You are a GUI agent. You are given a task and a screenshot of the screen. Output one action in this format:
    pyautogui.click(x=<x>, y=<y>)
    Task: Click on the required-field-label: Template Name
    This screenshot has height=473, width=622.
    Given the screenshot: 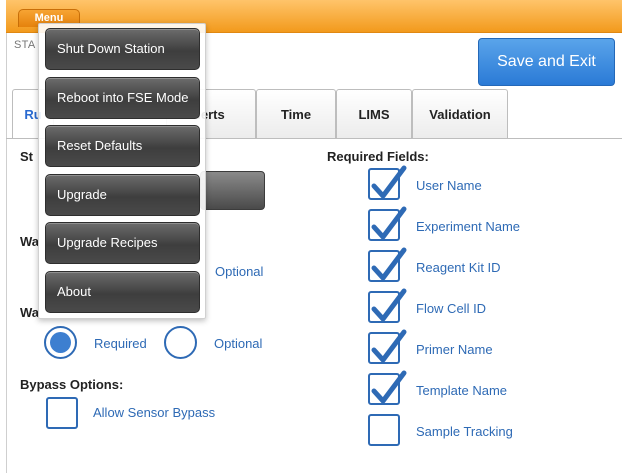 What is the action you would take?
    pyautogui.click(x=461, y=390)
    